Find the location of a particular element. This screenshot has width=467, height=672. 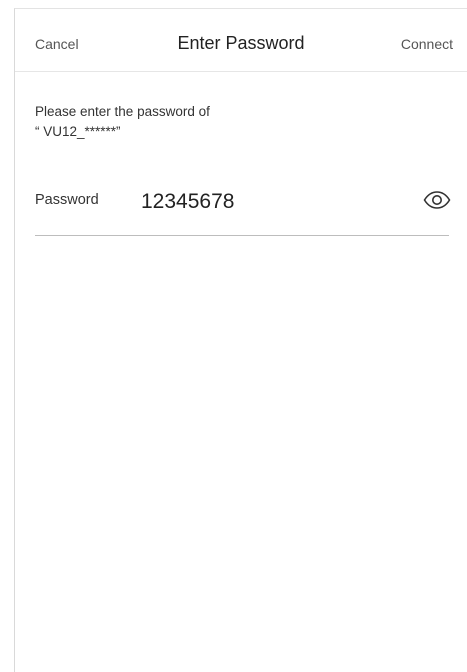

password-field-row: Password is located at coordinates (243, 211).